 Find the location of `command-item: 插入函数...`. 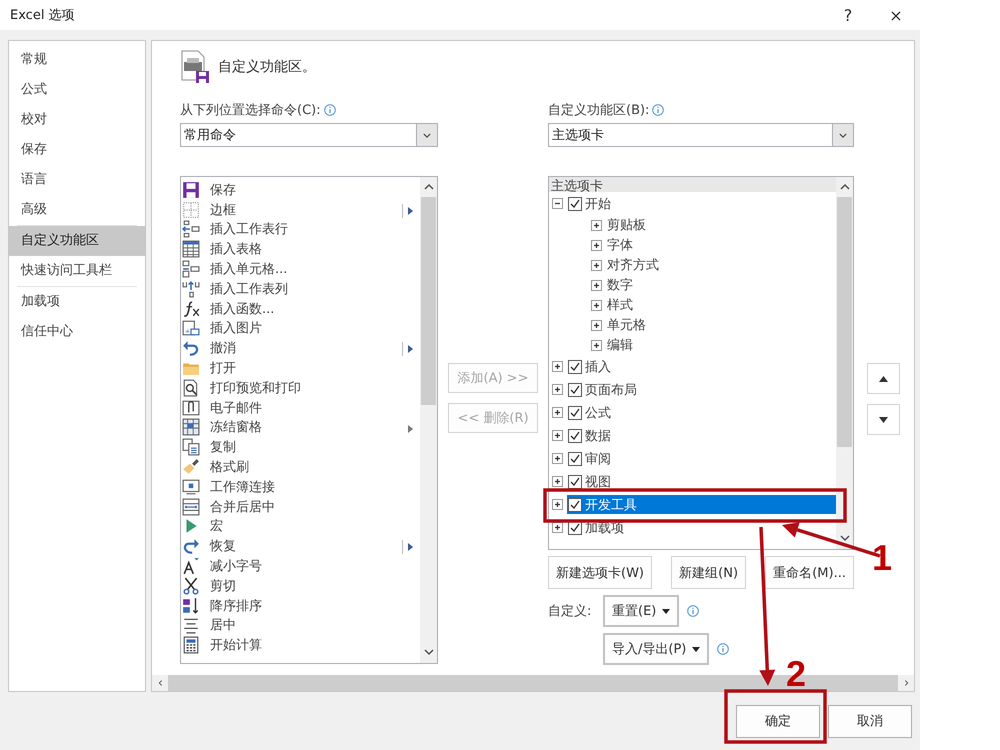

command-item: 插入函数... is located at coordinates (300, 308).